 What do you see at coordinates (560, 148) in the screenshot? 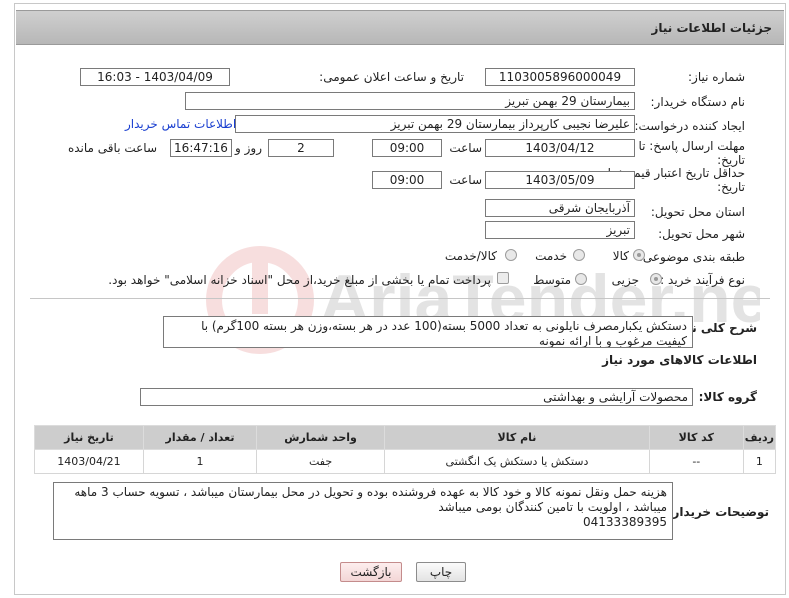
I see `reply-date-field: 1403/04/12` at bounding box center [560, 148].